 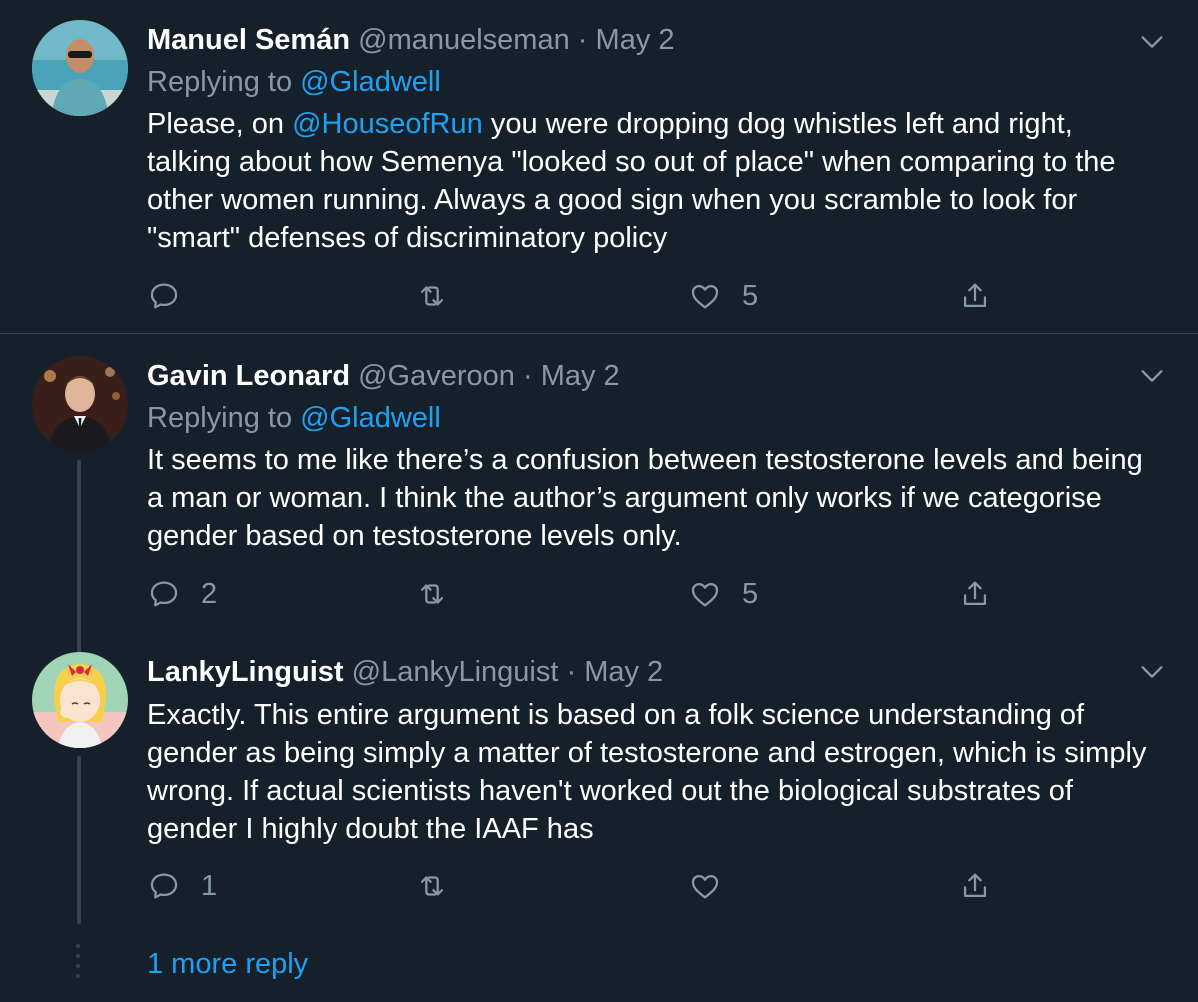 I want to click on mention-link: @HouseofRun, so click(x=387, y=124).